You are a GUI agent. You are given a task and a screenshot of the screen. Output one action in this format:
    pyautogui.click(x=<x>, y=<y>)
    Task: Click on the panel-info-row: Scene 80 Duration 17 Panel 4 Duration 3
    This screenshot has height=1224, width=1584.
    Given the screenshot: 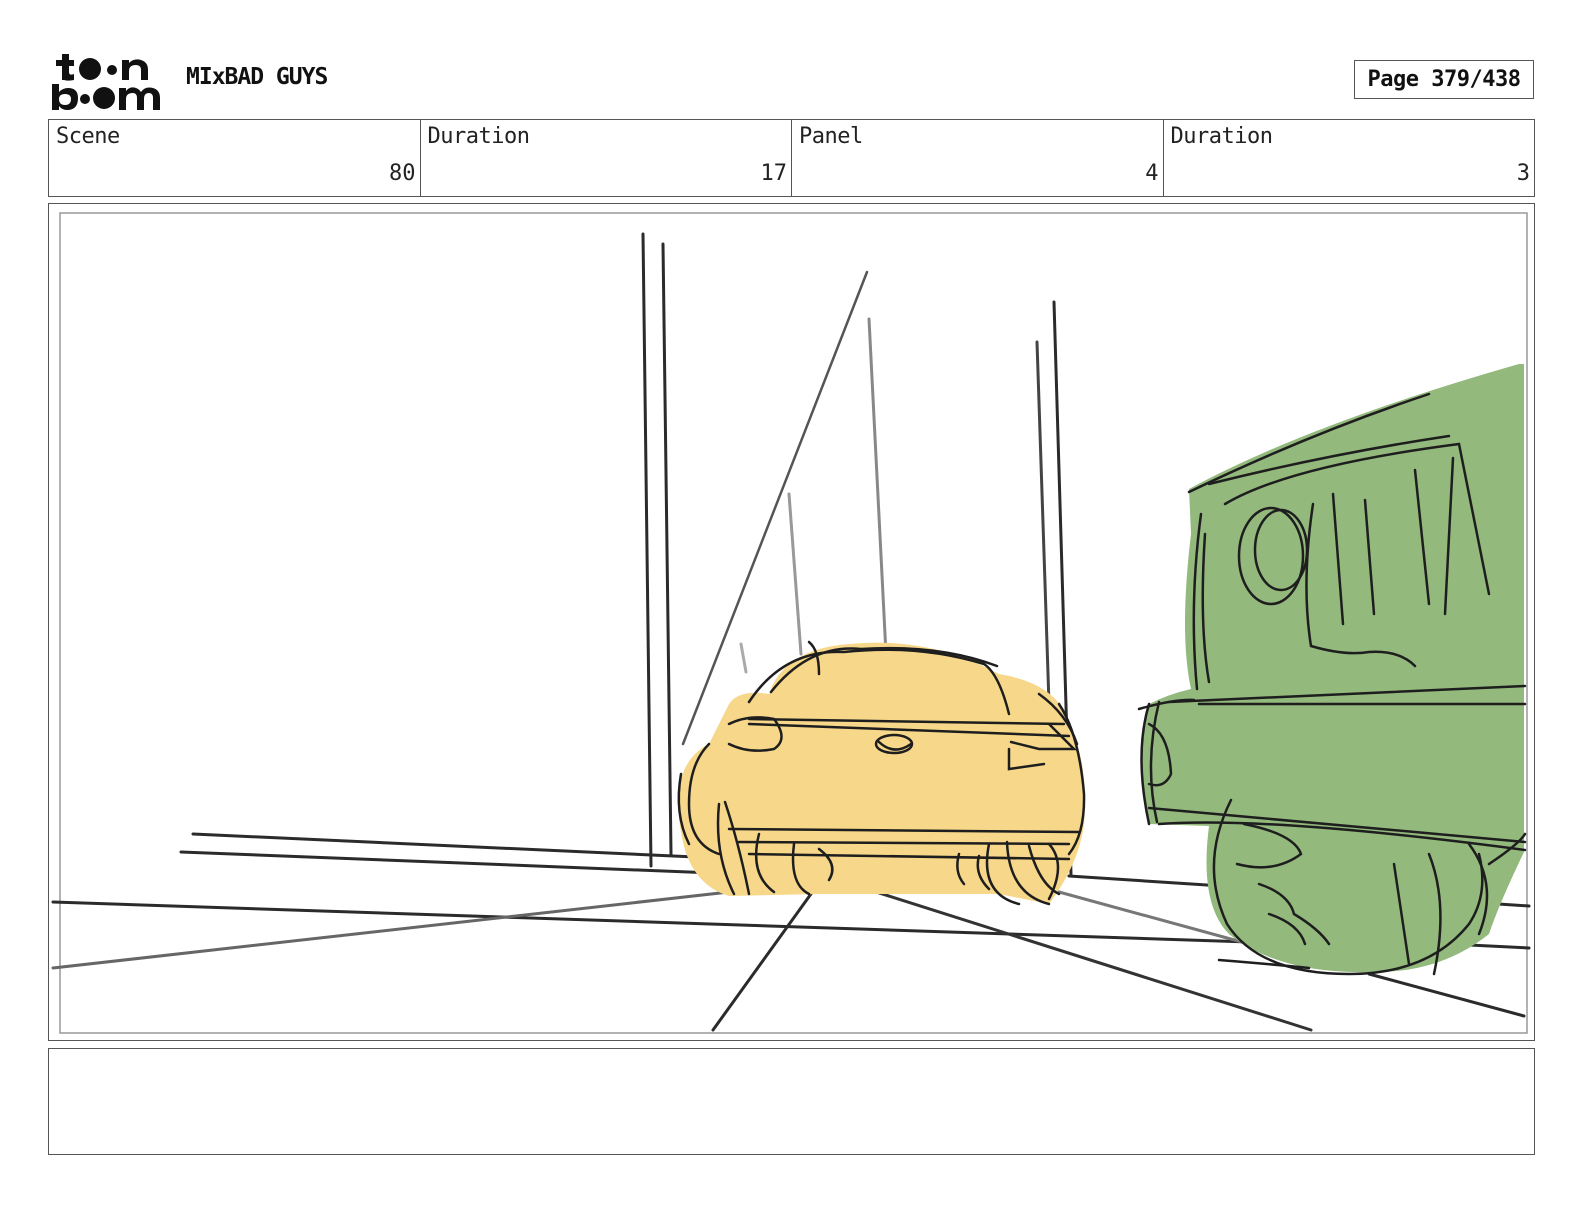 What is the action you would take?
    pyautogui.click(x=791, y=158)
    